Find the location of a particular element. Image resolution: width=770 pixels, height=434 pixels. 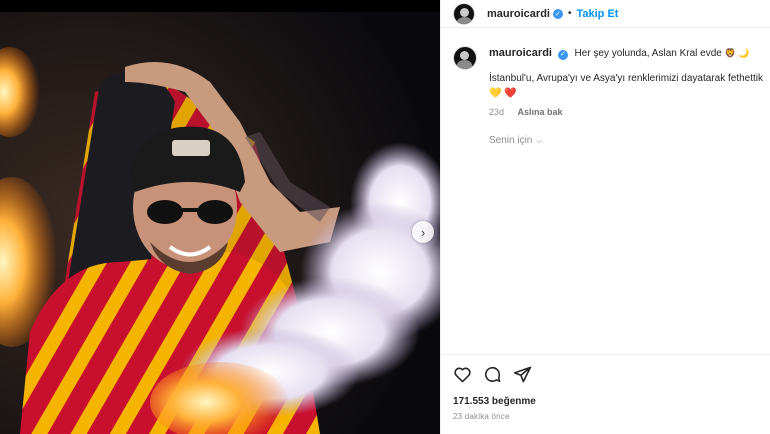

for-you-toggle: Senin için ⌵ is located at coordinates (515, 140).